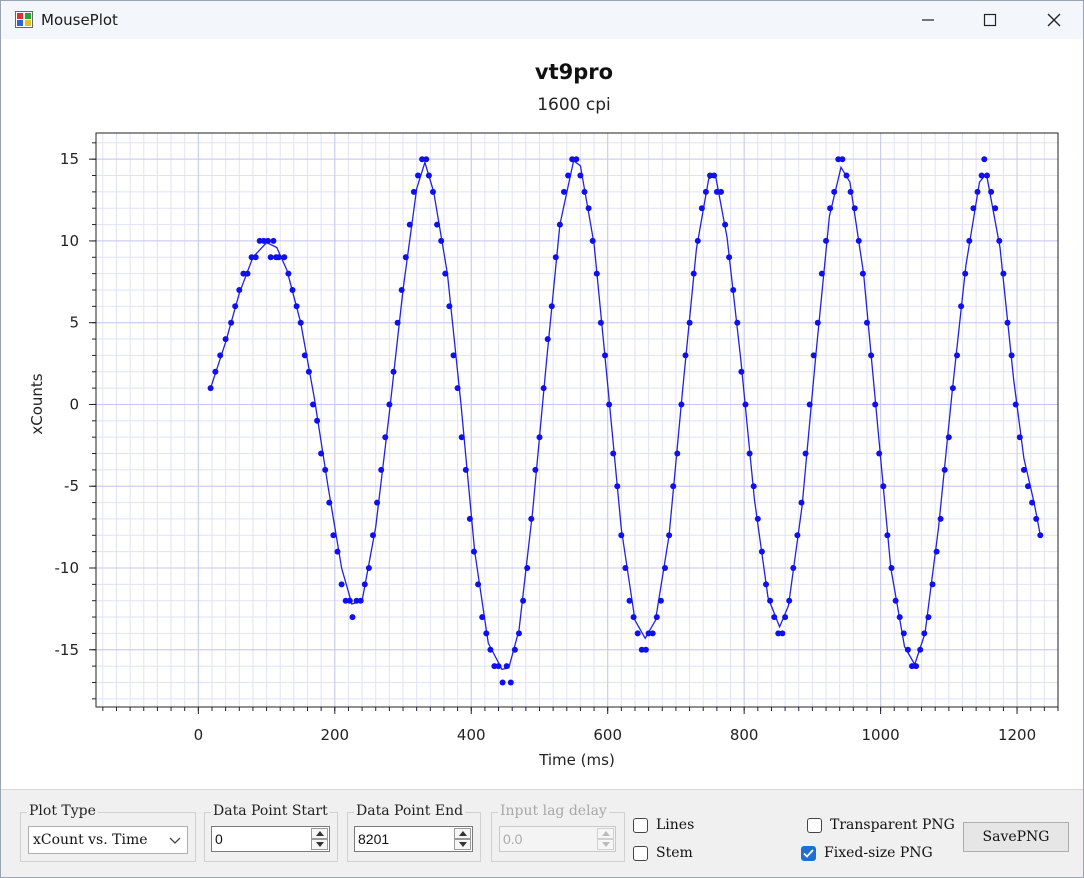  Describe the element at coordinates (108, 840) in the screenshot. I see `plot-type-select: xCount vs. Time` at that location.